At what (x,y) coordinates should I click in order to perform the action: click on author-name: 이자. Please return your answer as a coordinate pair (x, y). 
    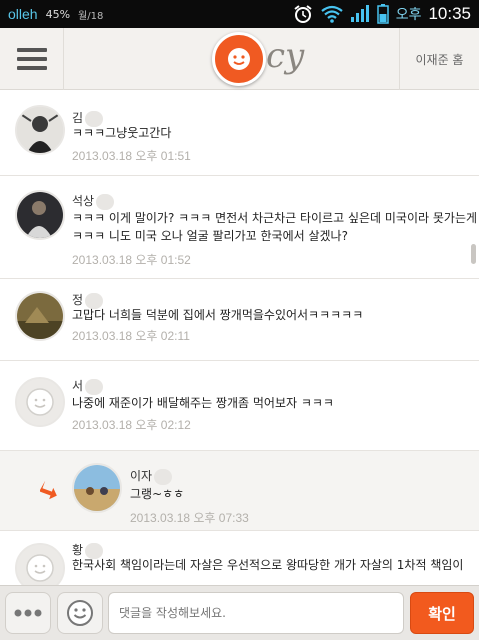
    Looking at the image, I should click on (151, 476).